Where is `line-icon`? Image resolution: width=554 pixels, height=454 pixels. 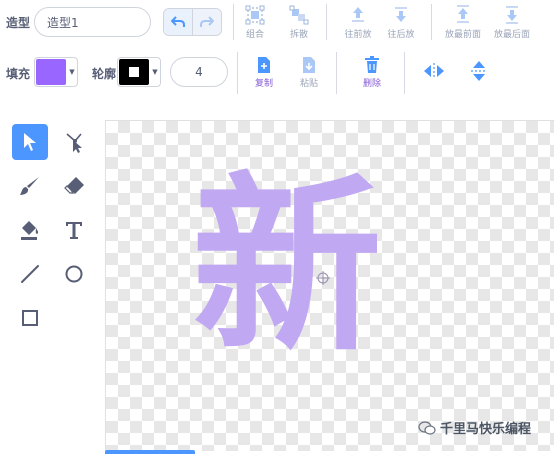
line-icon is located at coordinates (30, 274).